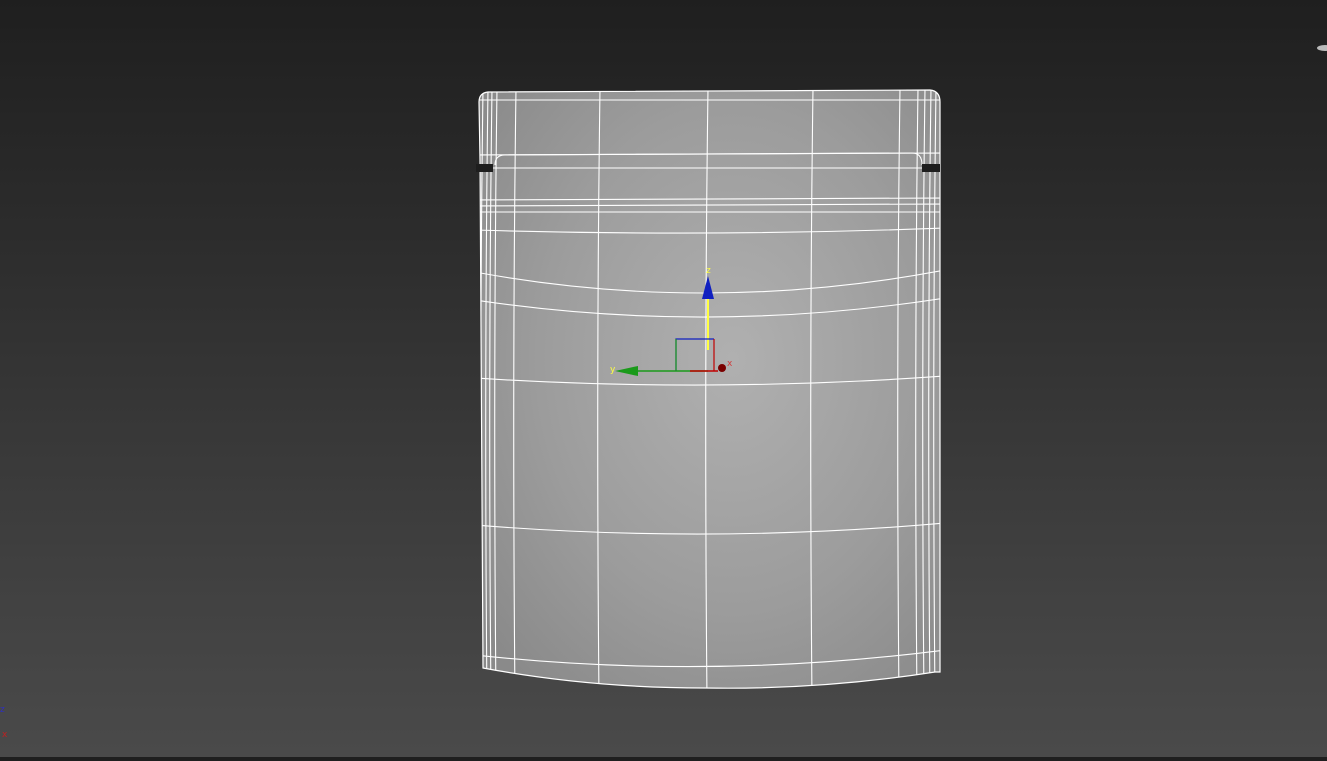  What do you see at coordinates (722, 368) in the screenshot?
I see `x-axis-handle` at bounding box center [722, 368].